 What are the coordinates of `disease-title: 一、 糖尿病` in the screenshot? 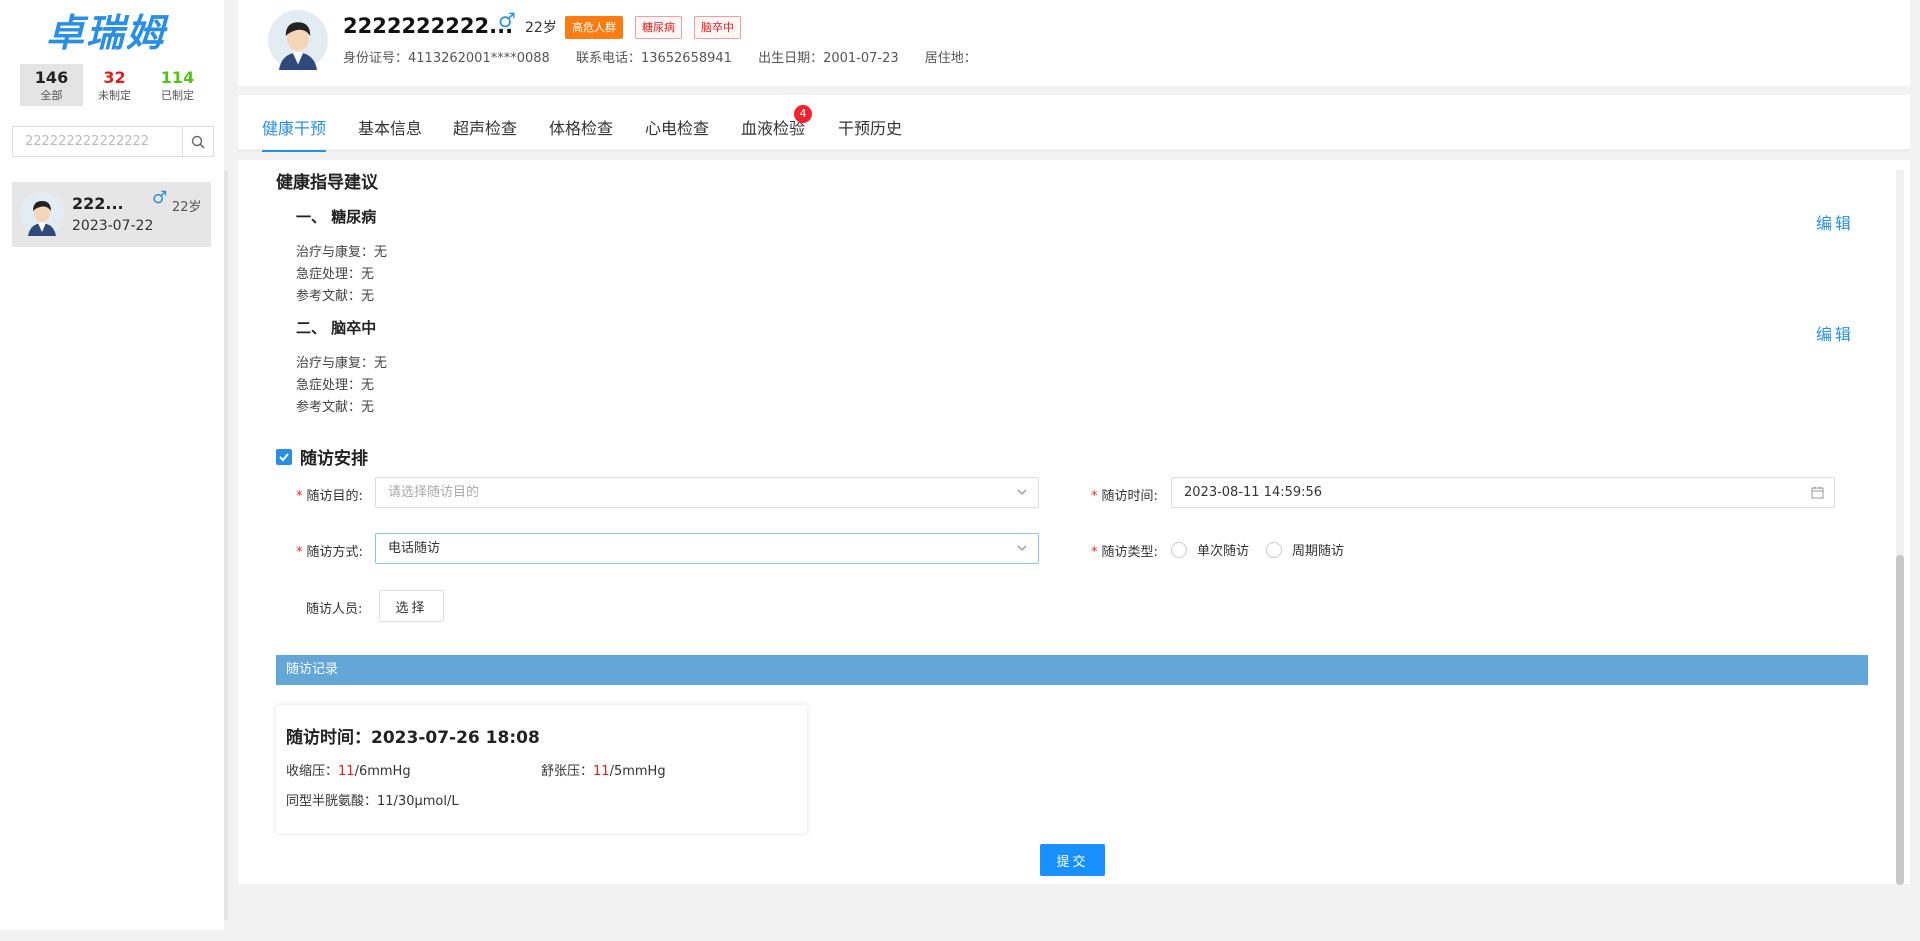 It's located at (336, 217).